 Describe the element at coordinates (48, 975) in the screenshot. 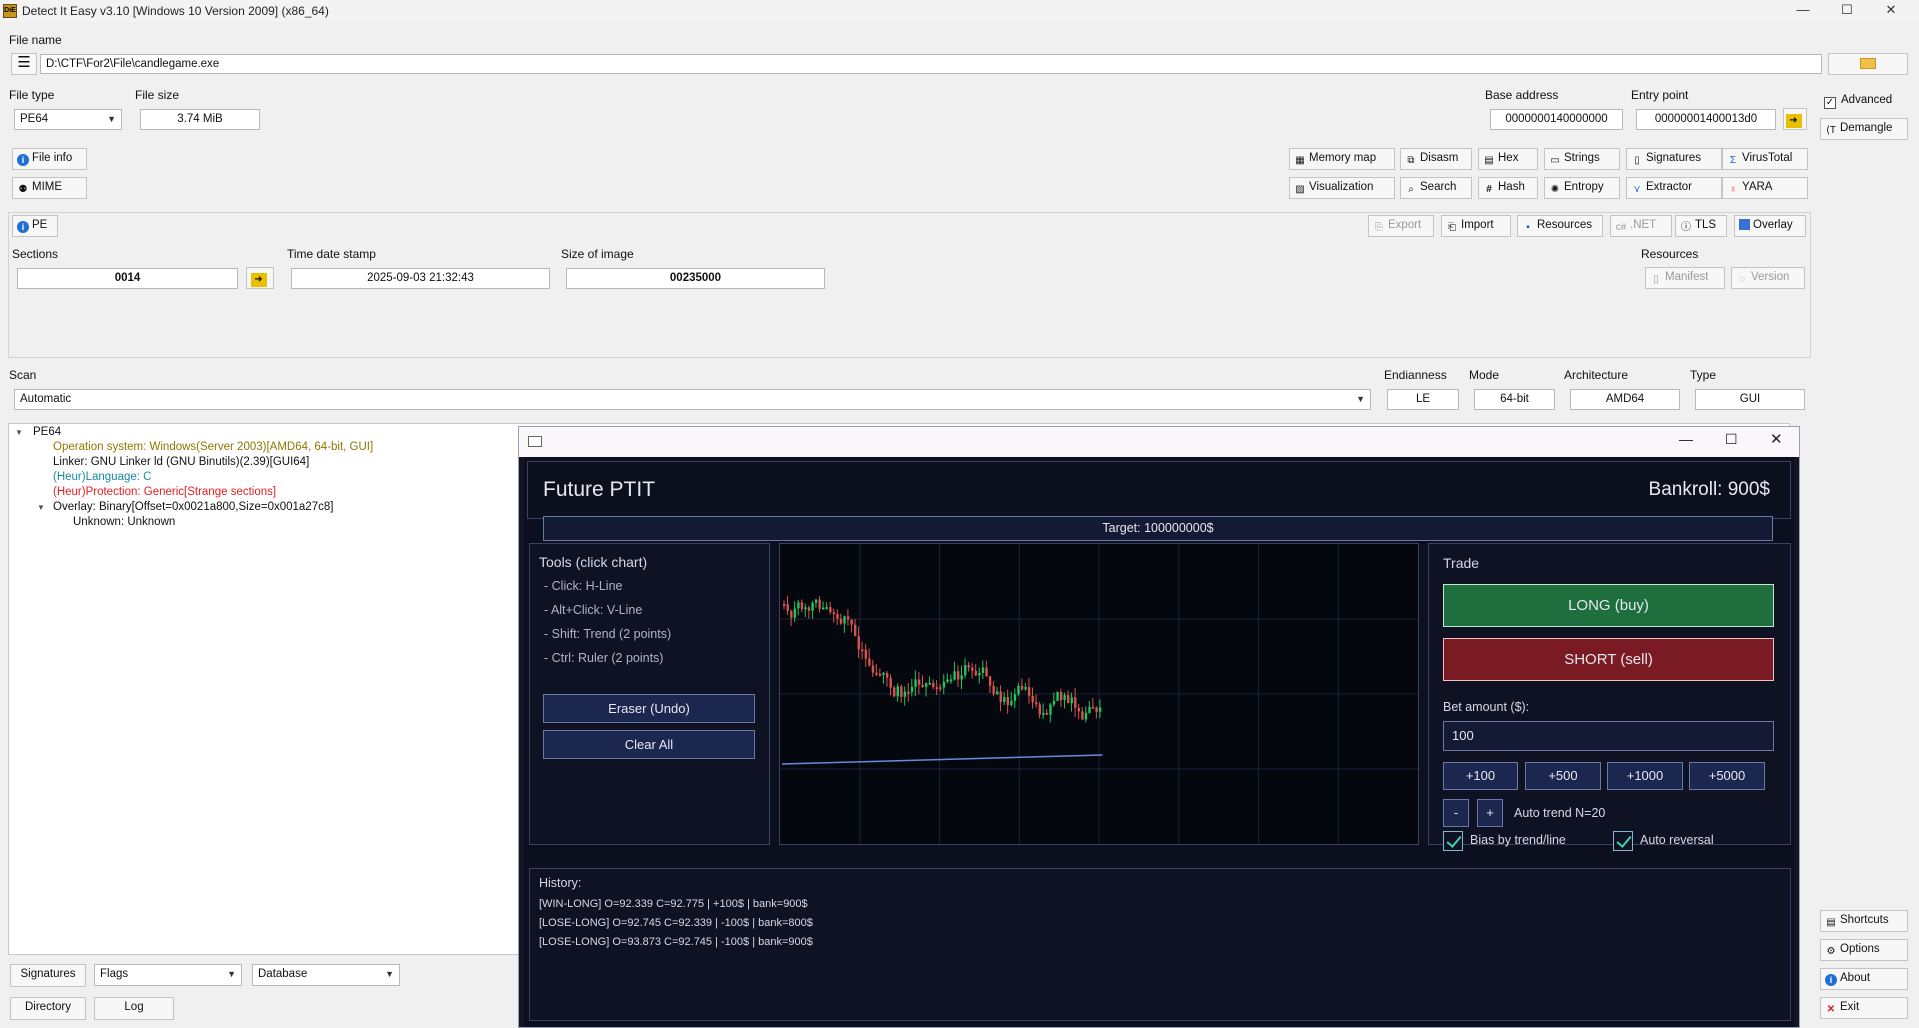

I see `signatures-bottom-button: Signatures` at that location.